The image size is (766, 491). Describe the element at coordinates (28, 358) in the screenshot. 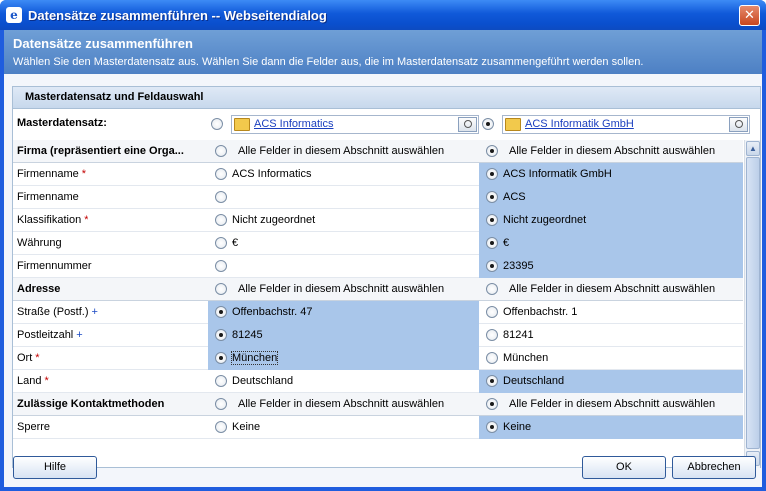

I see `field-label: Ort *` at that location.